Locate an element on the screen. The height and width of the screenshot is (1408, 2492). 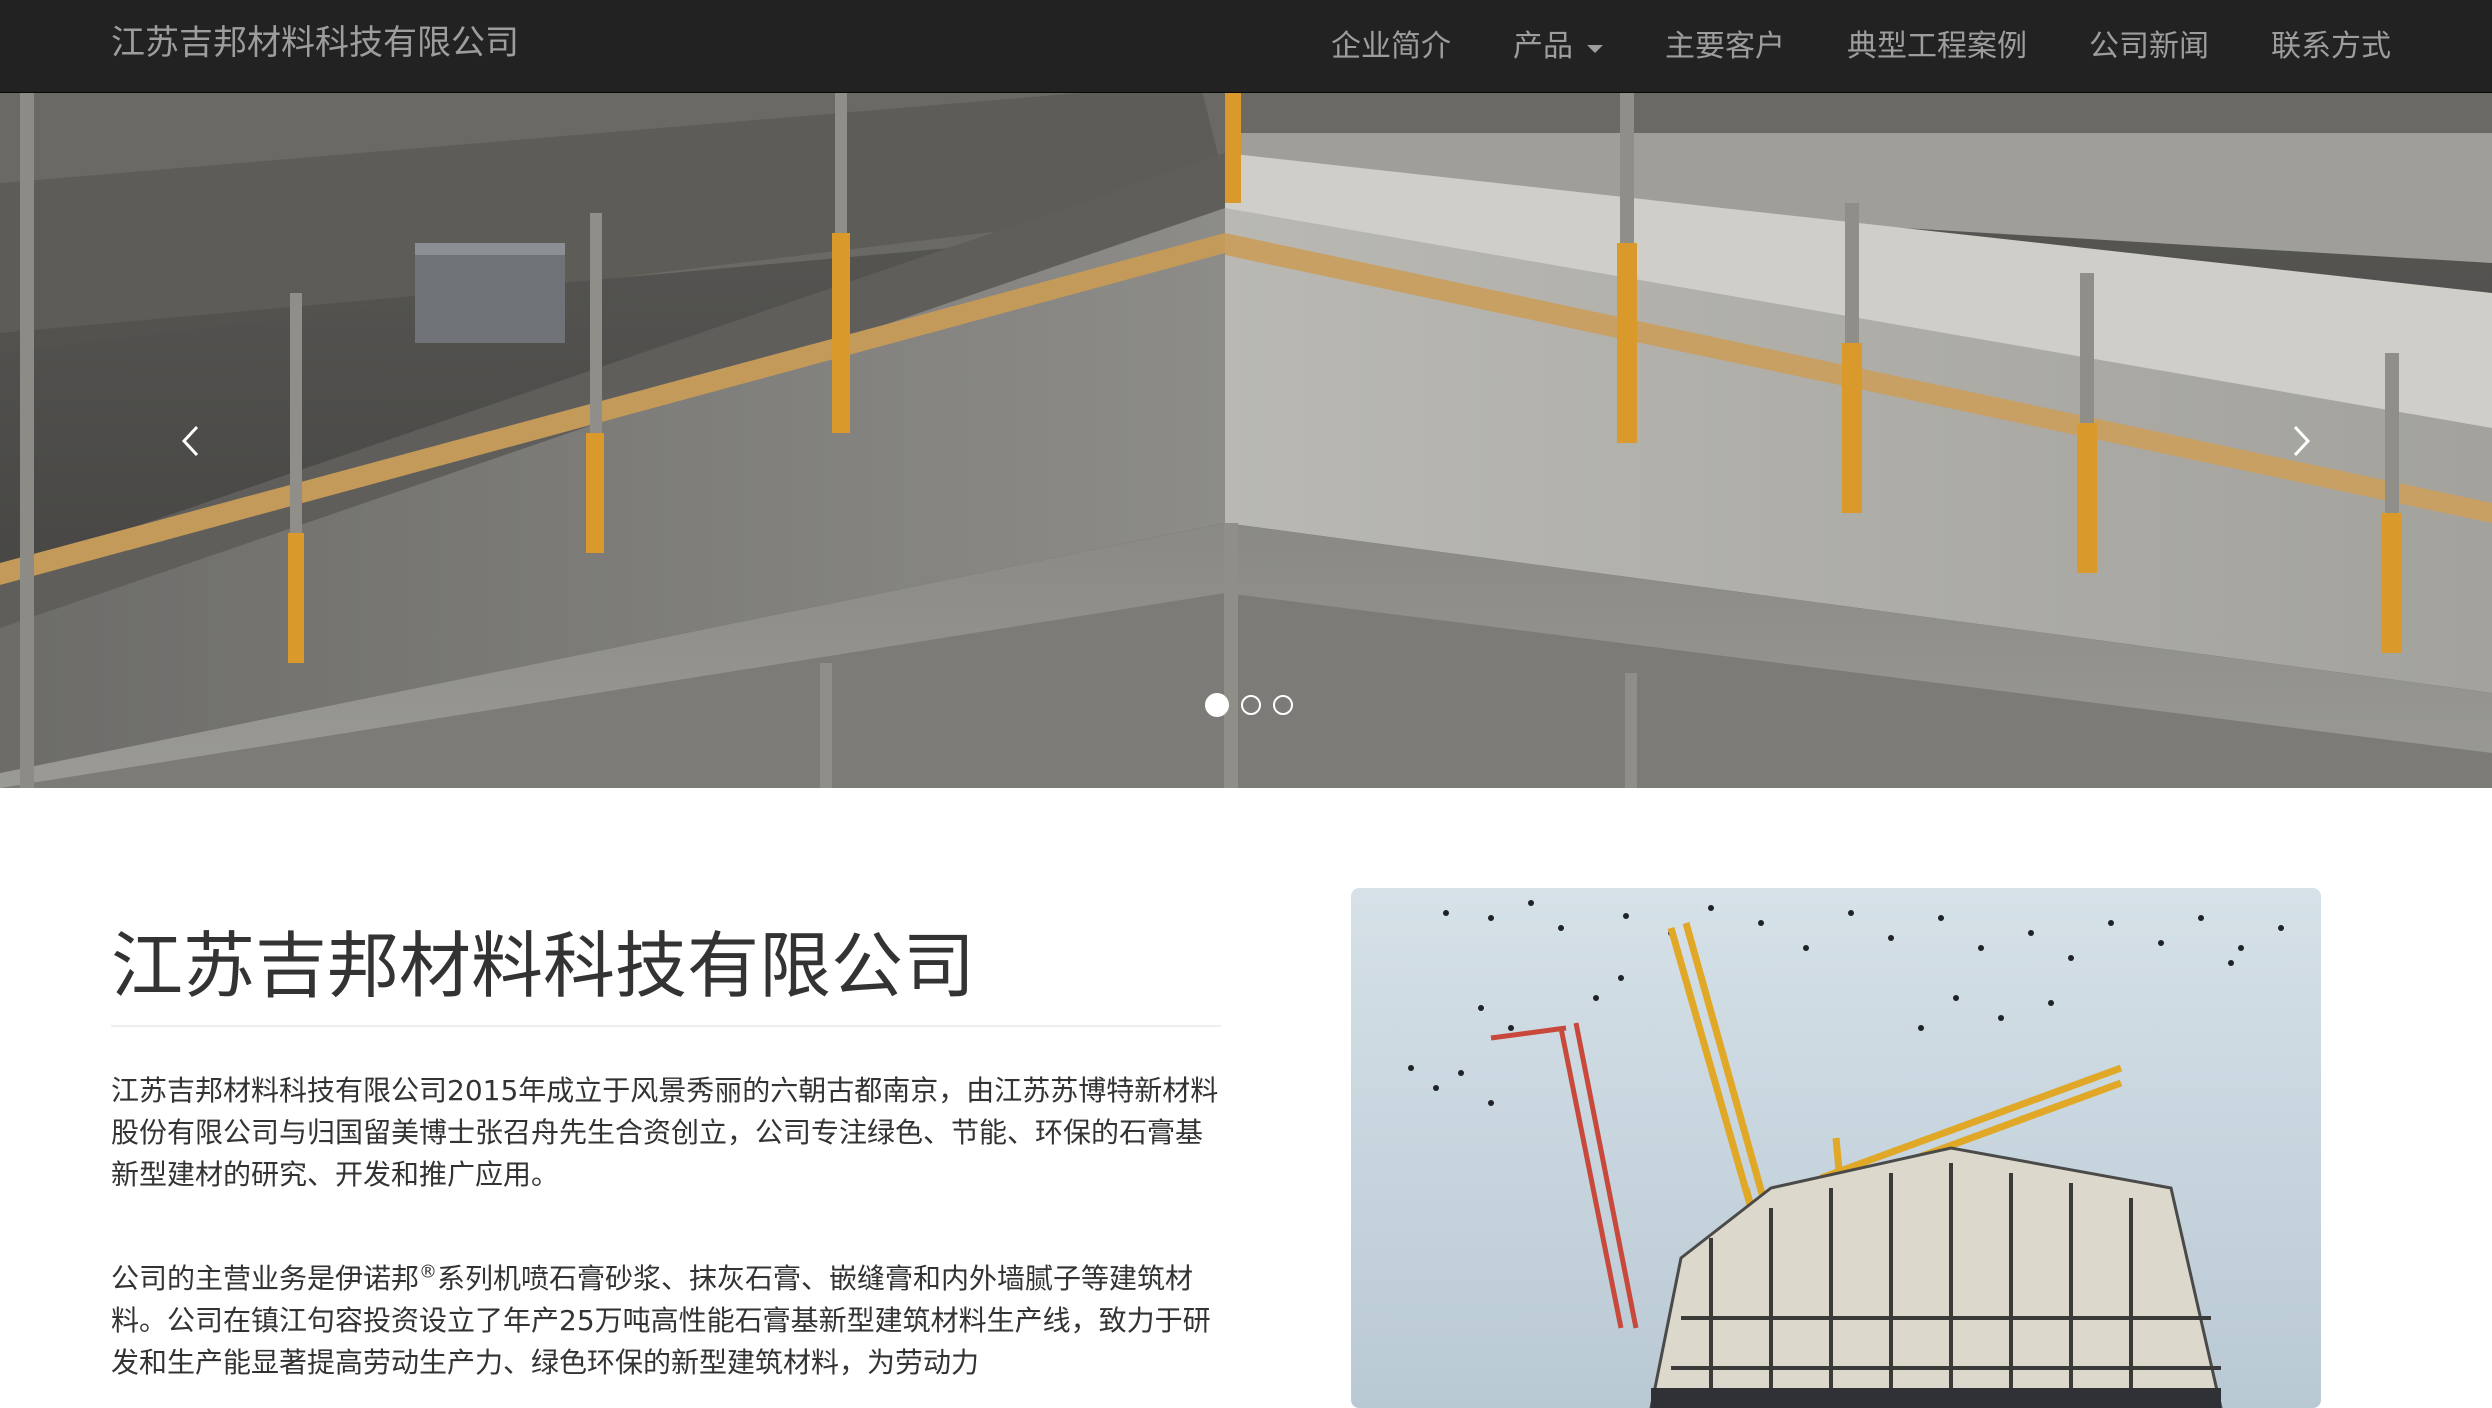
cranes-image is located at coordinates (1836, 1148).